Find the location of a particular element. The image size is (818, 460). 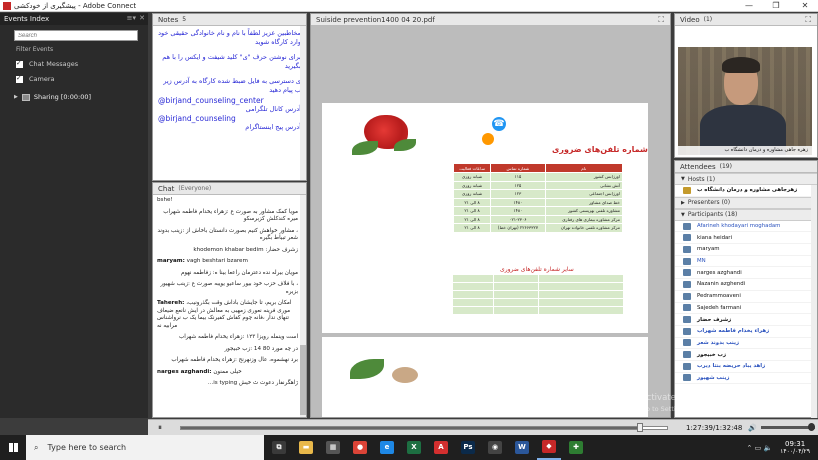

participant-icon is located at coordinates (687, 320).